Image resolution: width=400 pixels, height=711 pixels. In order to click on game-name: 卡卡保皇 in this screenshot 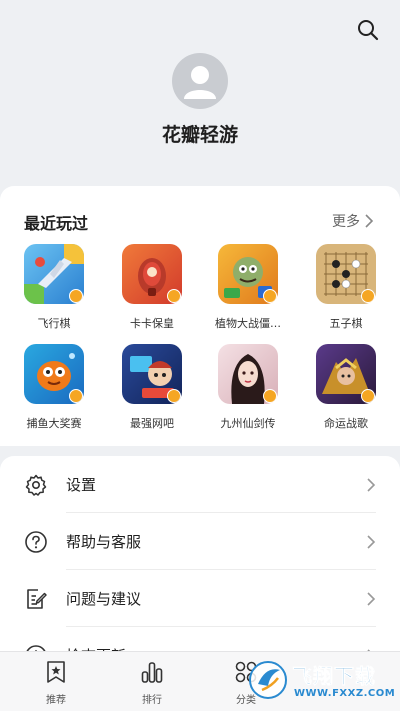, I will do `click(152, 323)`.